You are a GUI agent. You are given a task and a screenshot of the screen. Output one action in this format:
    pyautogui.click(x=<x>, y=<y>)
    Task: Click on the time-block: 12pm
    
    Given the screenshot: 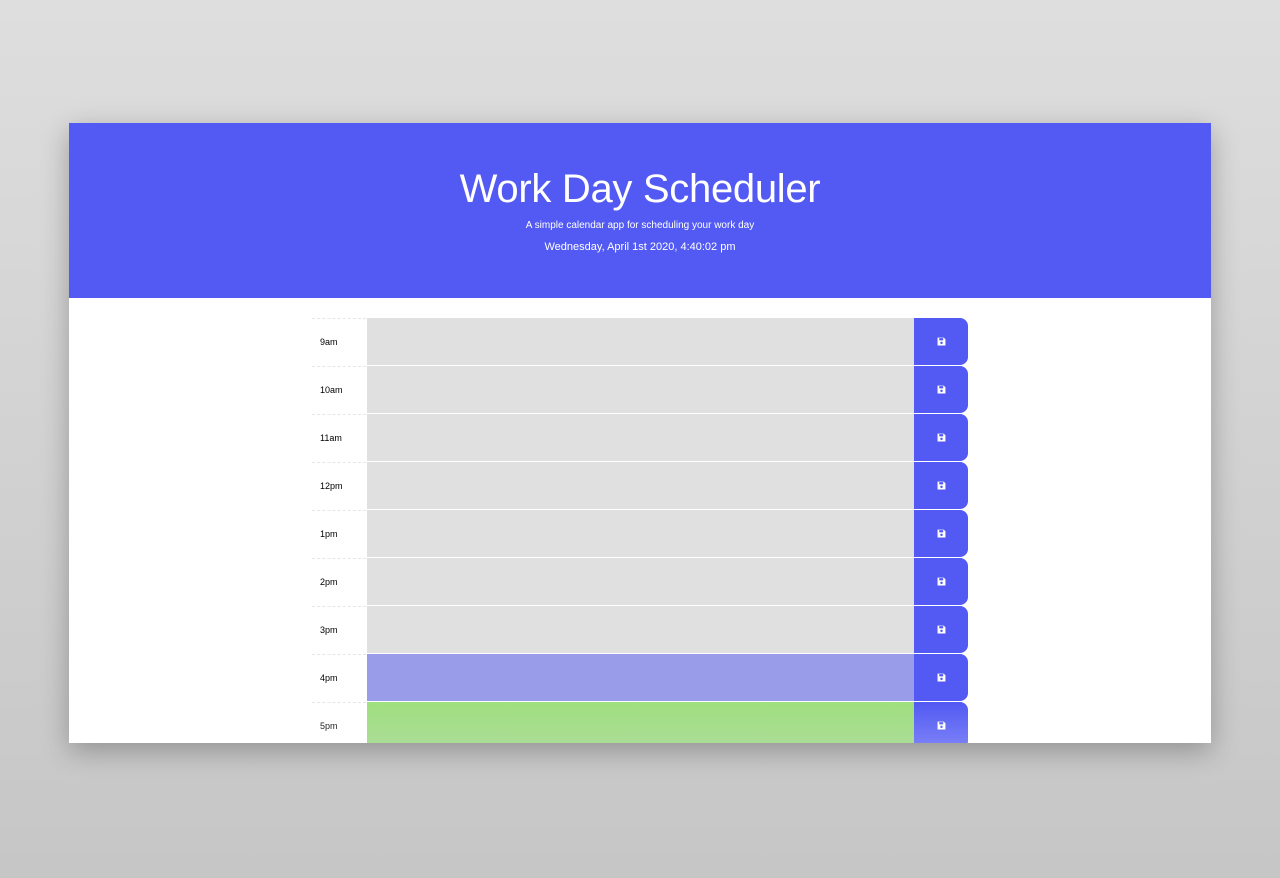 What is the action you would take?
    pyautogui.click(x=640, y=486)
    